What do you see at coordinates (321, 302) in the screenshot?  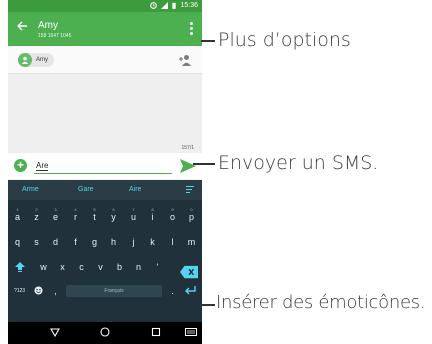 I see `callout-insert-emoticons: Insérer des émoticônes.` at bounding box center [321, 302].